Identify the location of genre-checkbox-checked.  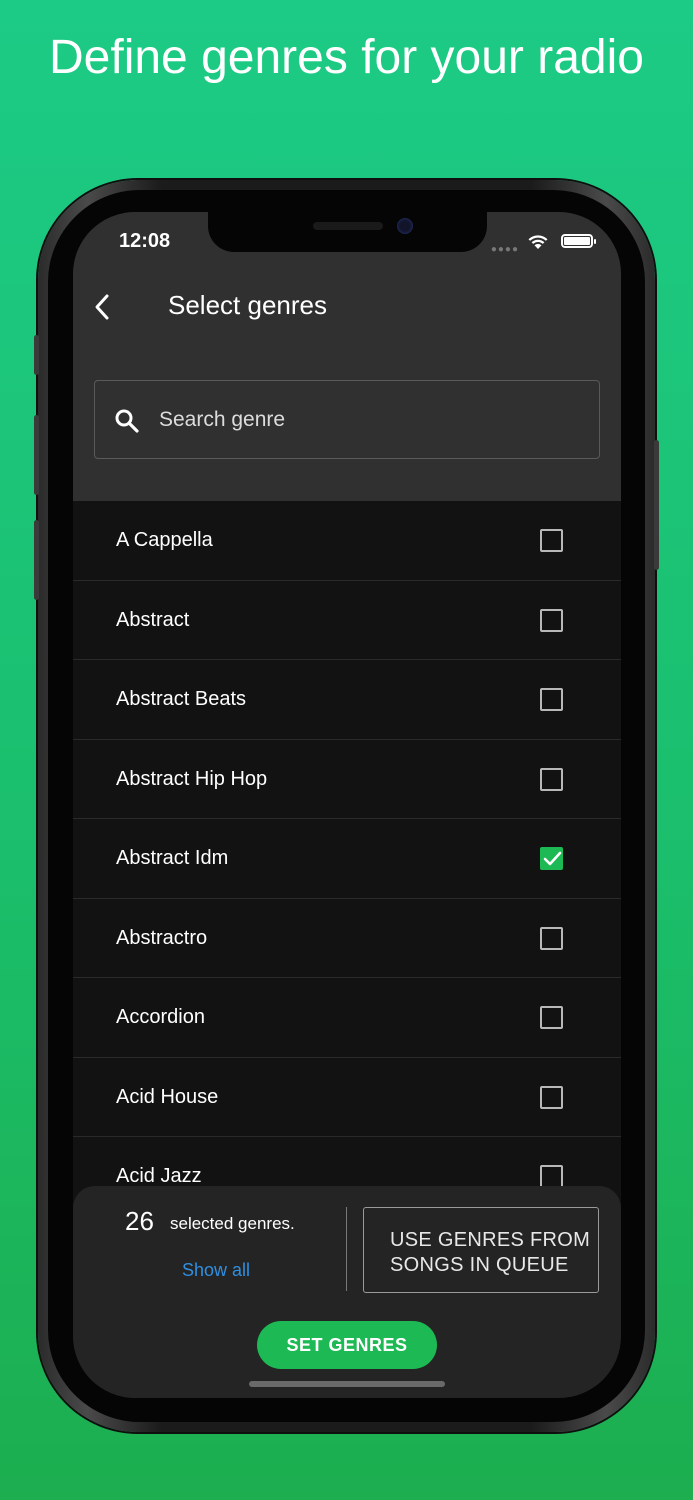
(551, 858).